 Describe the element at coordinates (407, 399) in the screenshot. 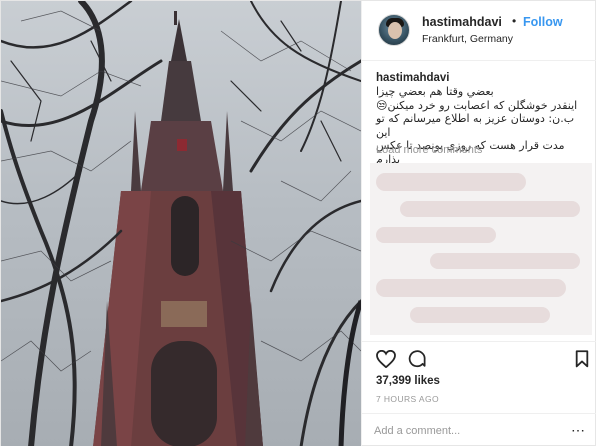

I see `post-timestamp: 7 HOURS AGO` at that location.